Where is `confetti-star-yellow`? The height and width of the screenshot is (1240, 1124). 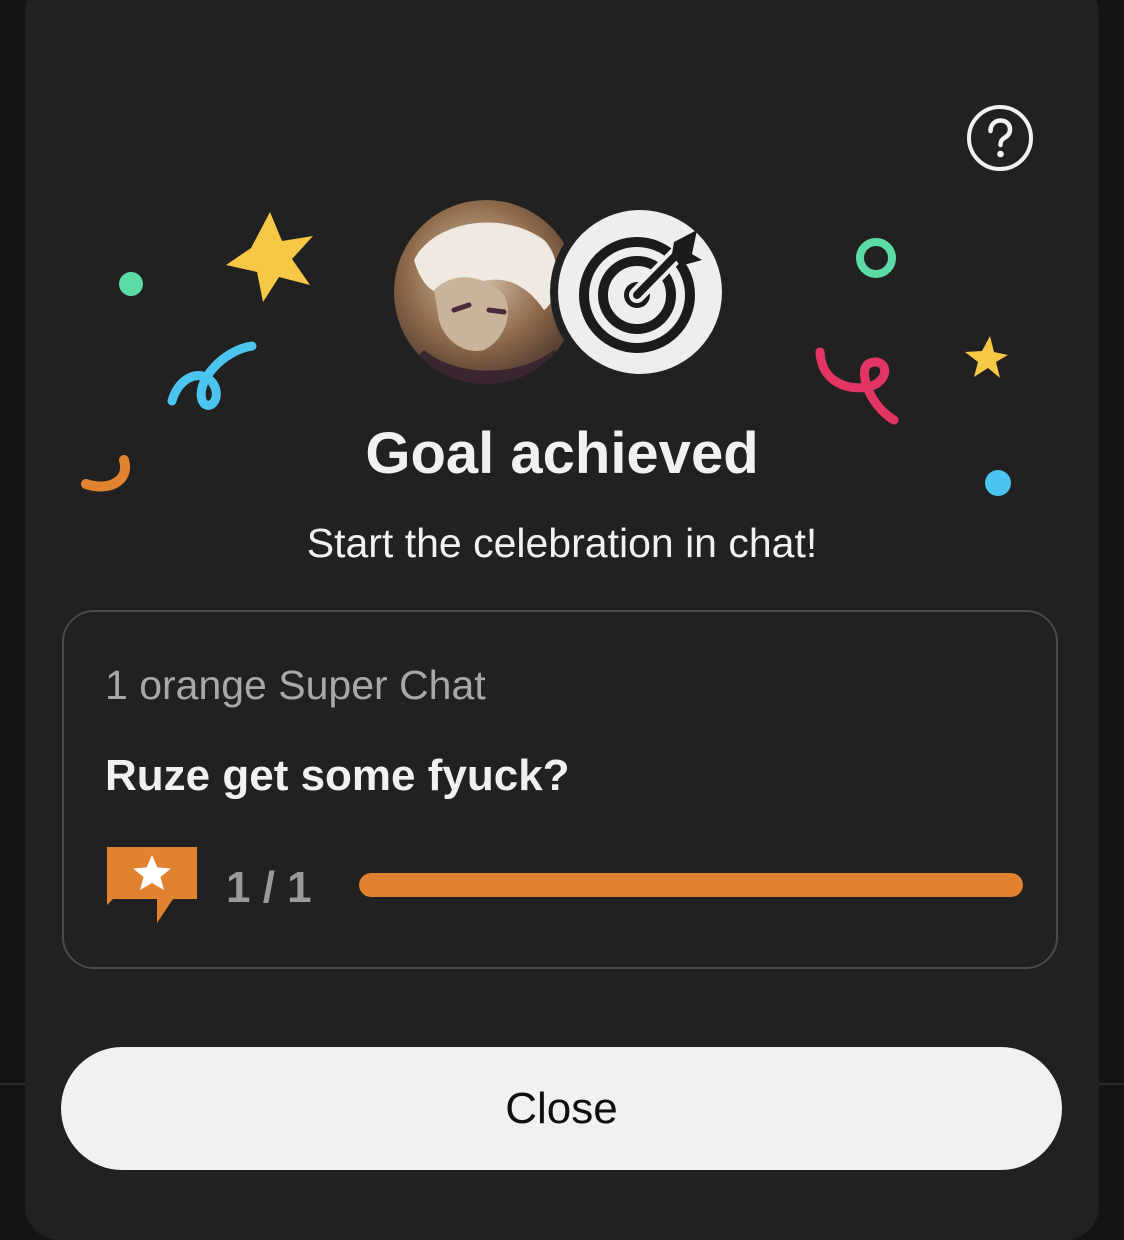 confetti-star-yellow is located at coordinates (269, 257).